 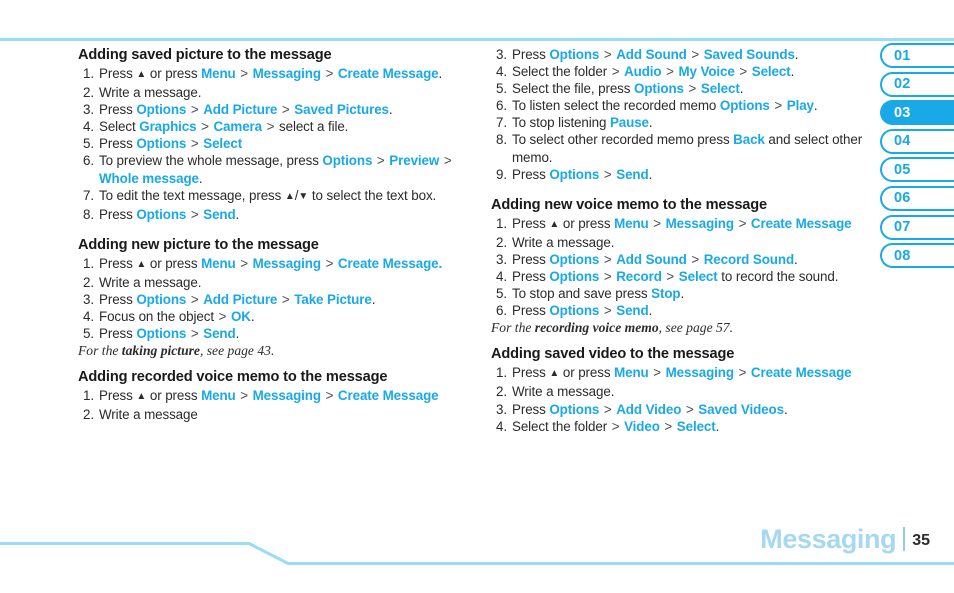 I want to click on chapter-tab-06: 06, so click(x=917, y=198).